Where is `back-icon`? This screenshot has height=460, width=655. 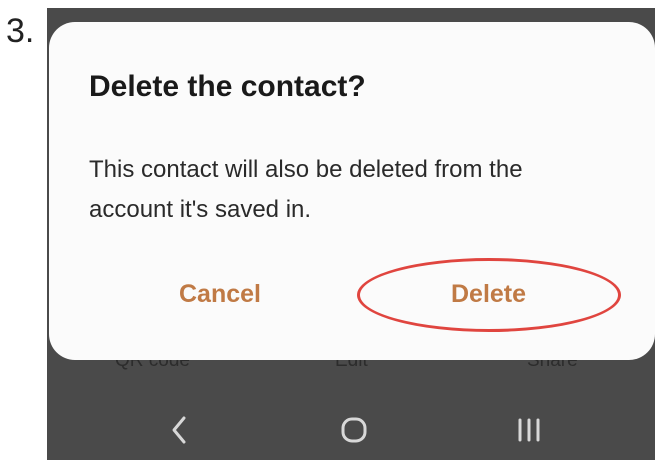 back-icon is located at coordinates (179, 430).